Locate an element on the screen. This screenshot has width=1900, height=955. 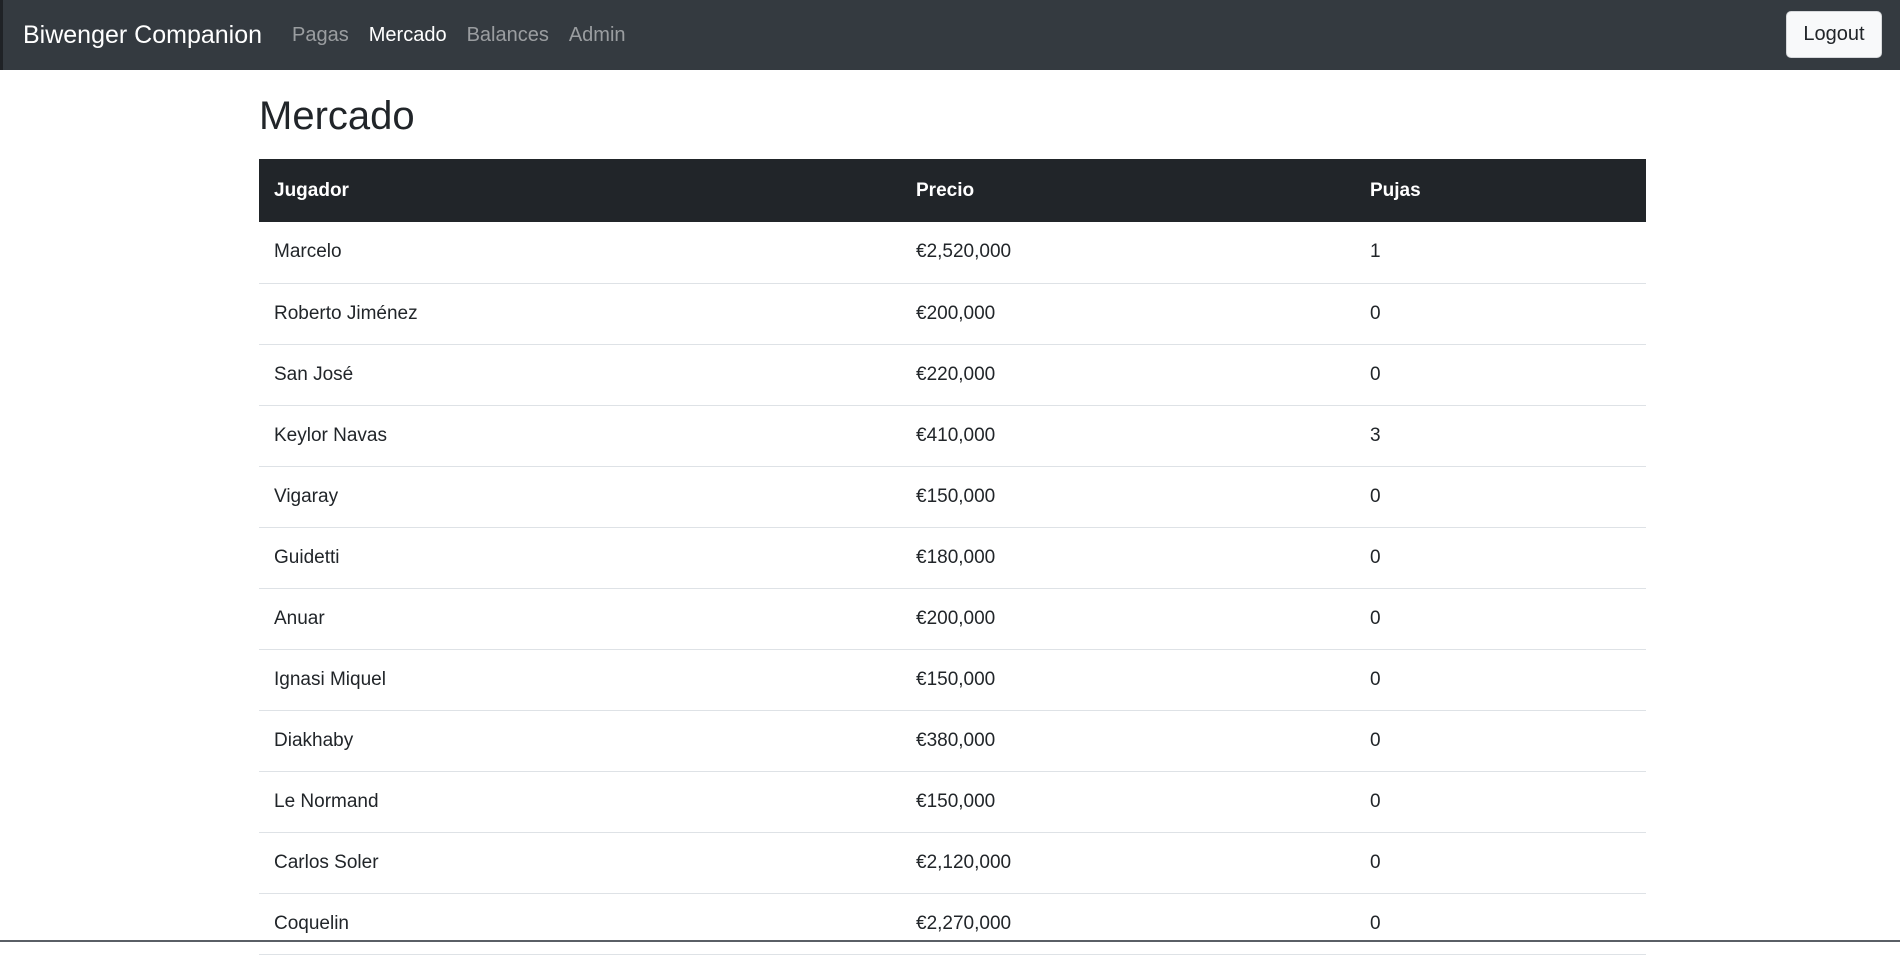
table-row: Le Normand €150,000 0 is located at coordinates (952, 801).